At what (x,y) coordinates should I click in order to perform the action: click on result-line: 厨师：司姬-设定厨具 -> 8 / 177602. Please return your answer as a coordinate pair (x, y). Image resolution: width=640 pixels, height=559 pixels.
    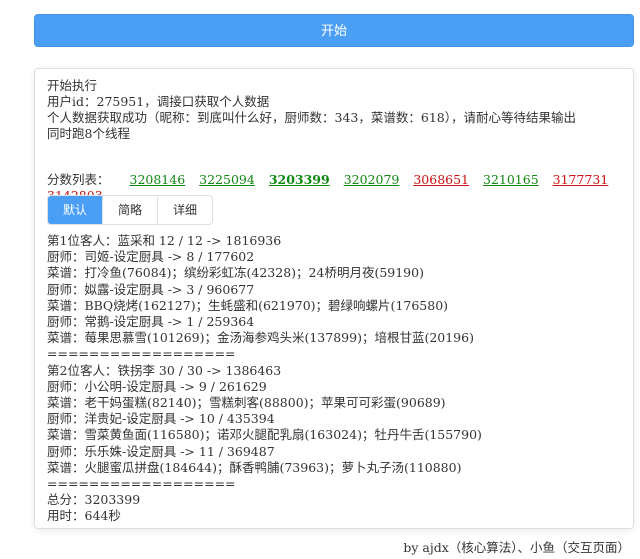
    Looking at the image, I should click on (151, 257).